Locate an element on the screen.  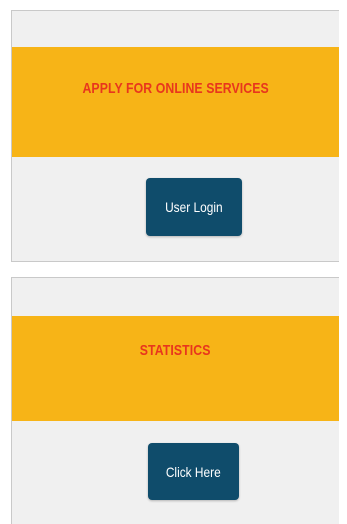
statistics-click-here-button: Click Here is located at coordinates (193, 471).